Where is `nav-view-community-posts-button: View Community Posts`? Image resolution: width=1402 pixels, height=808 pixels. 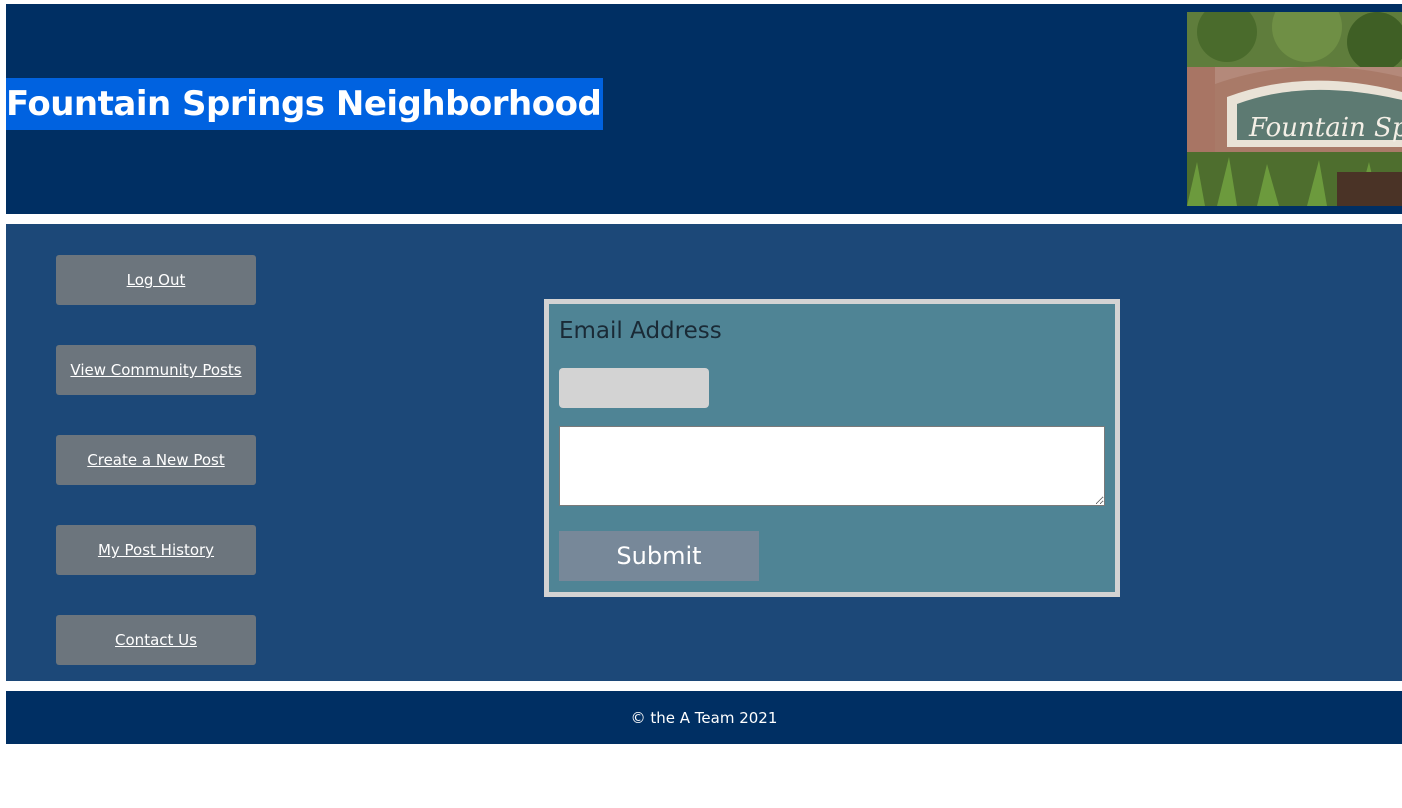
nav-view-community-posts-button: View Community Posts is located at coordinates (156, 370).